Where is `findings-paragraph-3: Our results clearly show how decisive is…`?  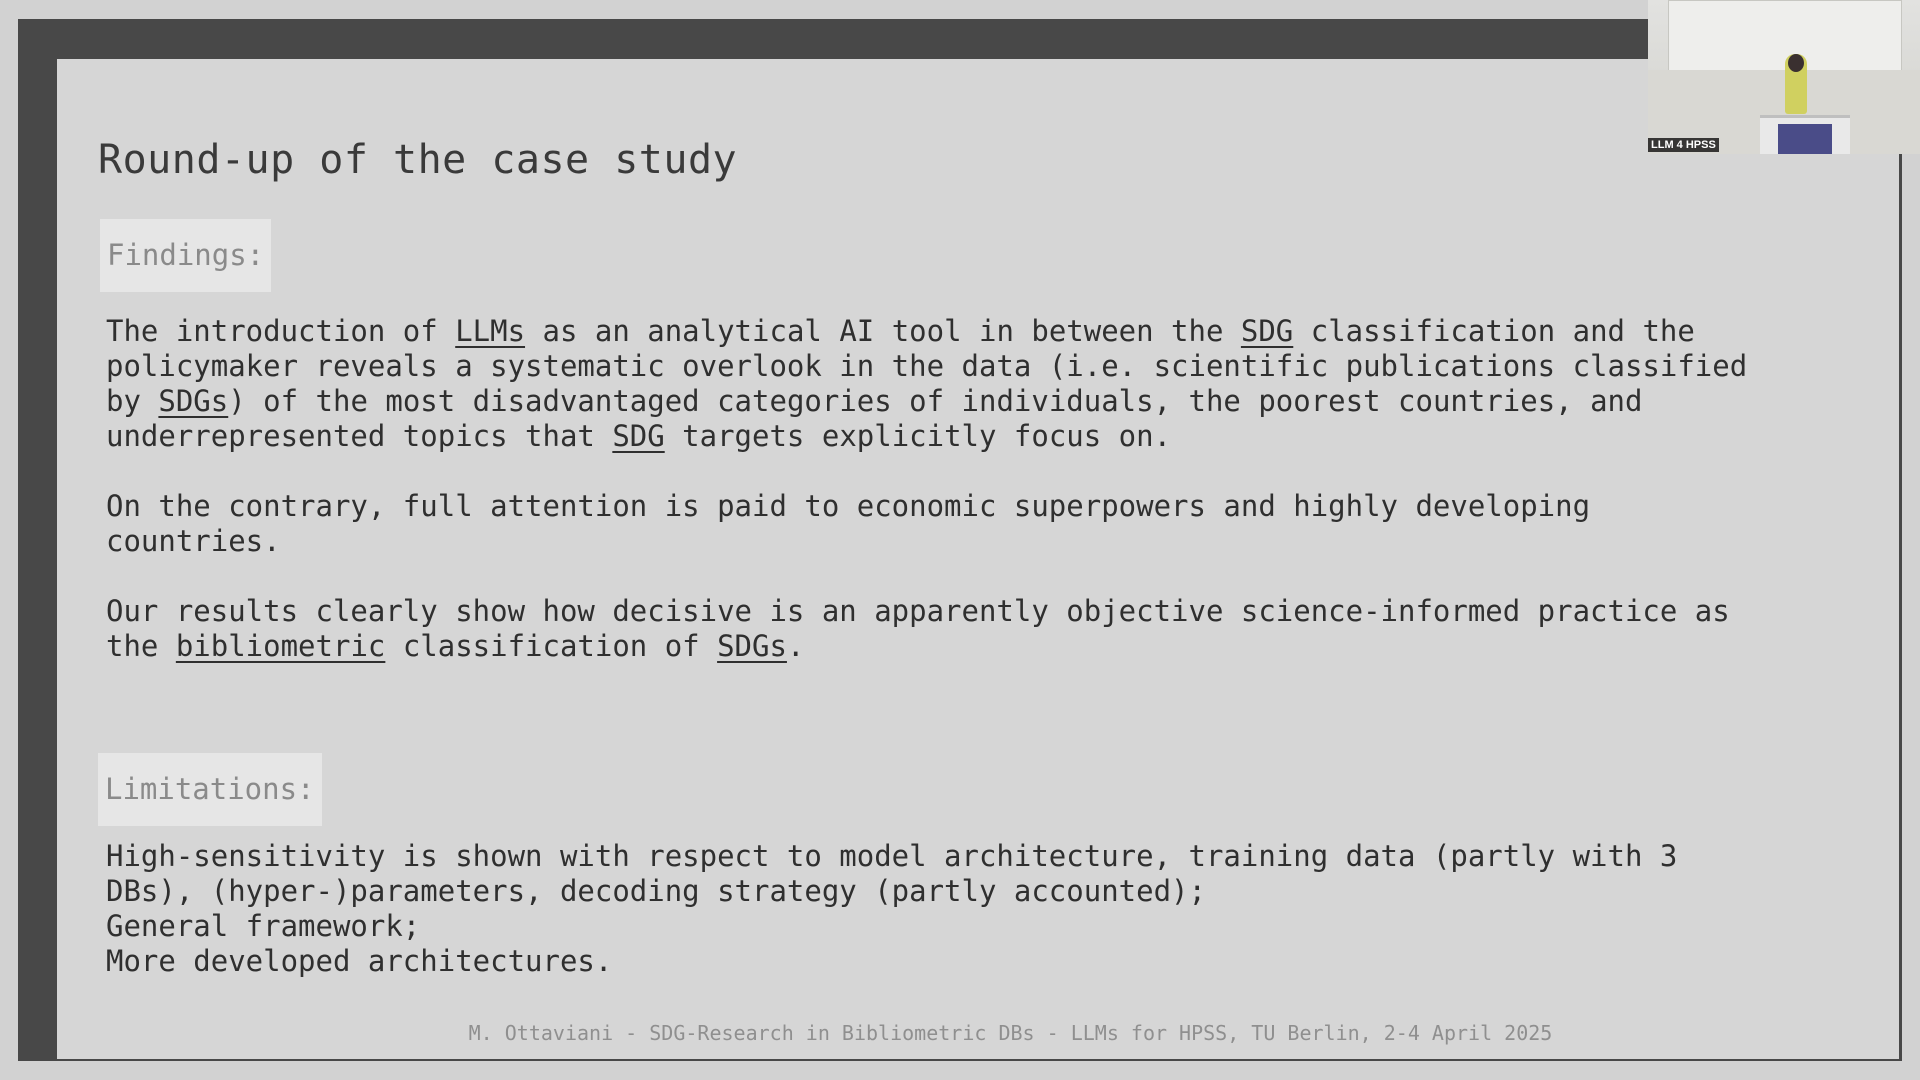
findings-paragraph-3: Our results clearly show how decisive is… is located at coordinates (918, 628).